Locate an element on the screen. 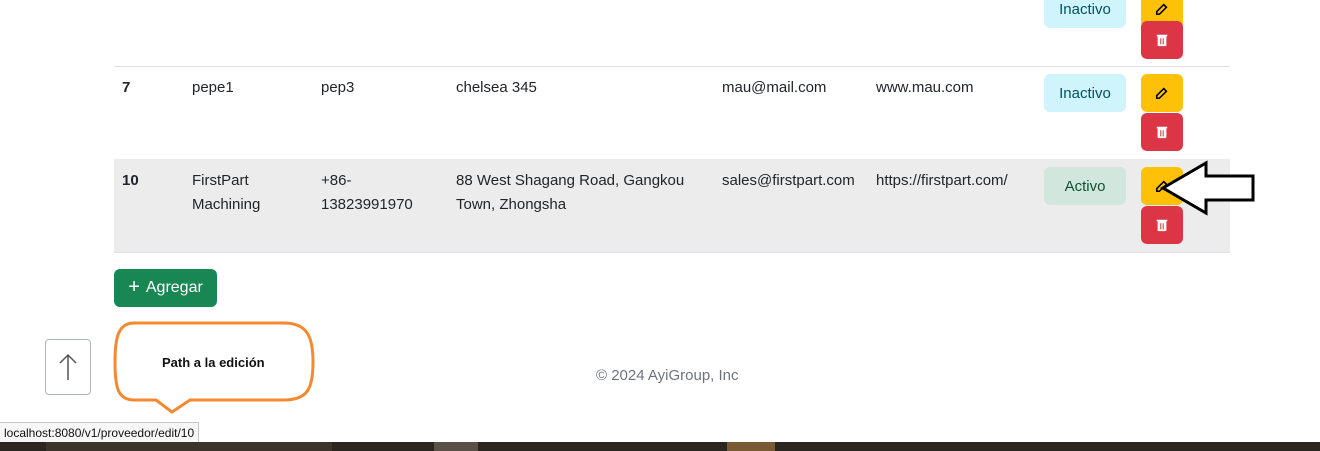  cell-web: https://firstpart.com/ is located at coordinates (942, 180).